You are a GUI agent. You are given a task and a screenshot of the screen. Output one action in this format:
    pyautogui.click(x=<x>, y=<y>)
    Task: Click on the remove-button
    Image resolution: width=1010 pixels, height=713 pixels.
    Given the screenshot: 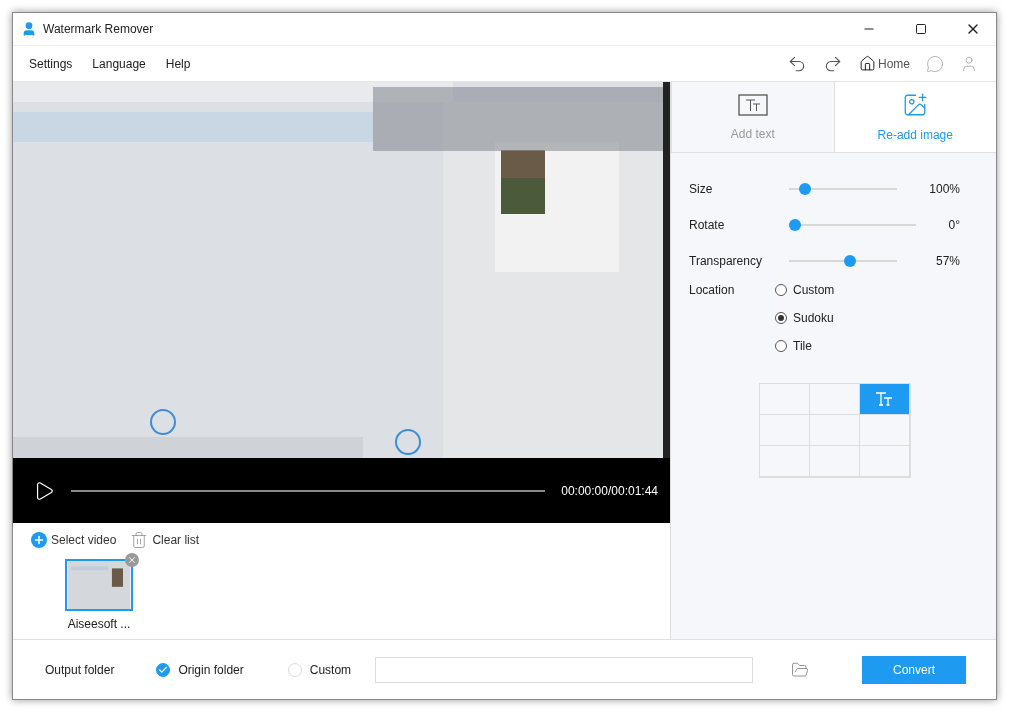 What is the action you would take?
    pyautogui.click(x=132, y=560)
    